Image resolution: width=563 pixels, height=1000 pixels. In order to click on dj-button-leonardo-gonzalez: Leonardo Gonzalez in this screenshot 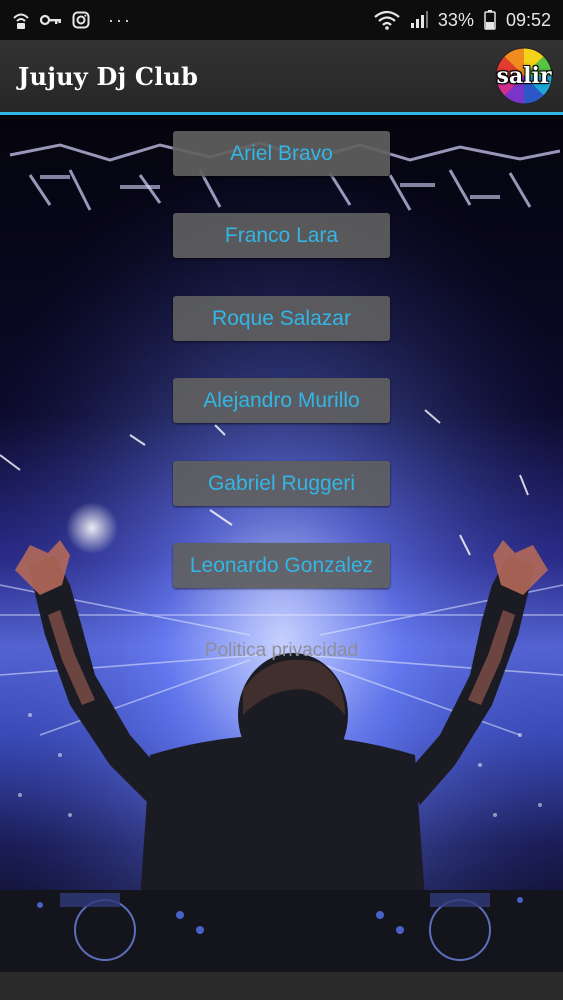, I will do `click(281, 565)`.